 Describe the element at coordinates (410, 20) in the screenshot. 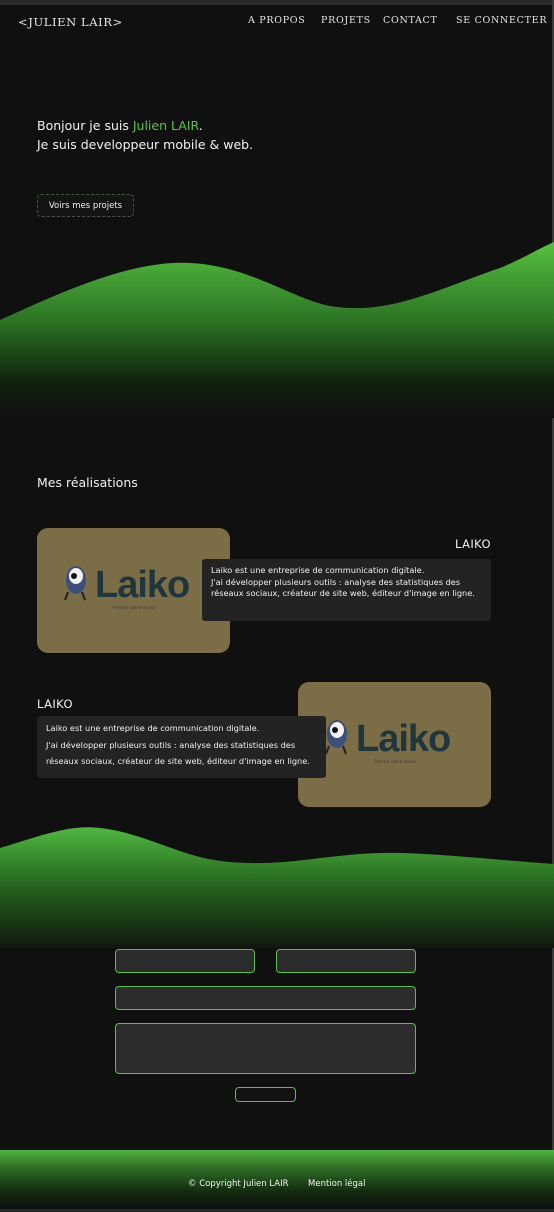

I see `nav-link-contact: CONTACT` at that location.